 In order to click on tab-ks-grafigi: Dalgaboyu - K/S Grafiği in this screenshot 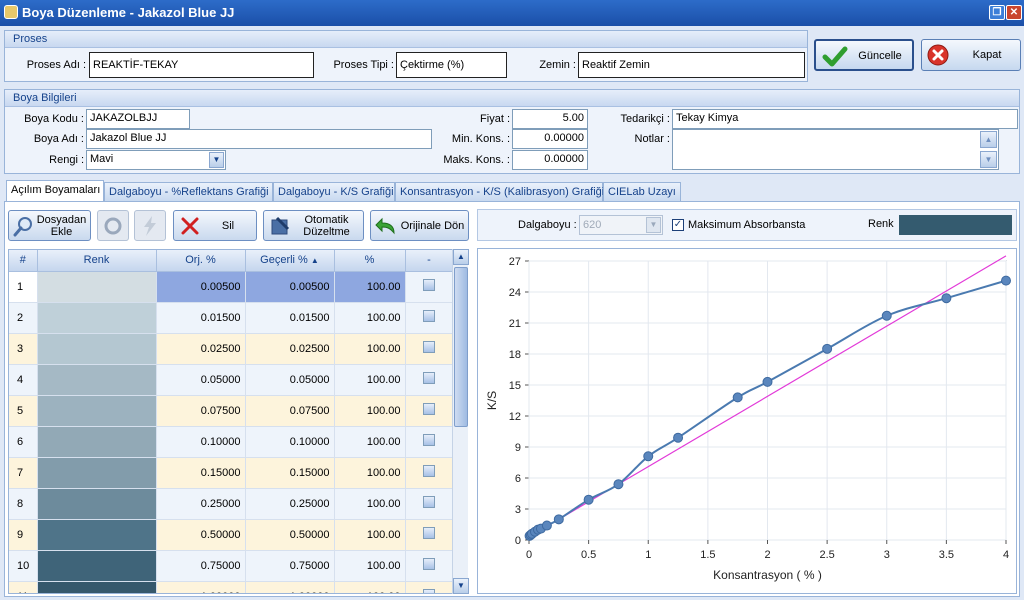, I will do `click(334, 191)`.